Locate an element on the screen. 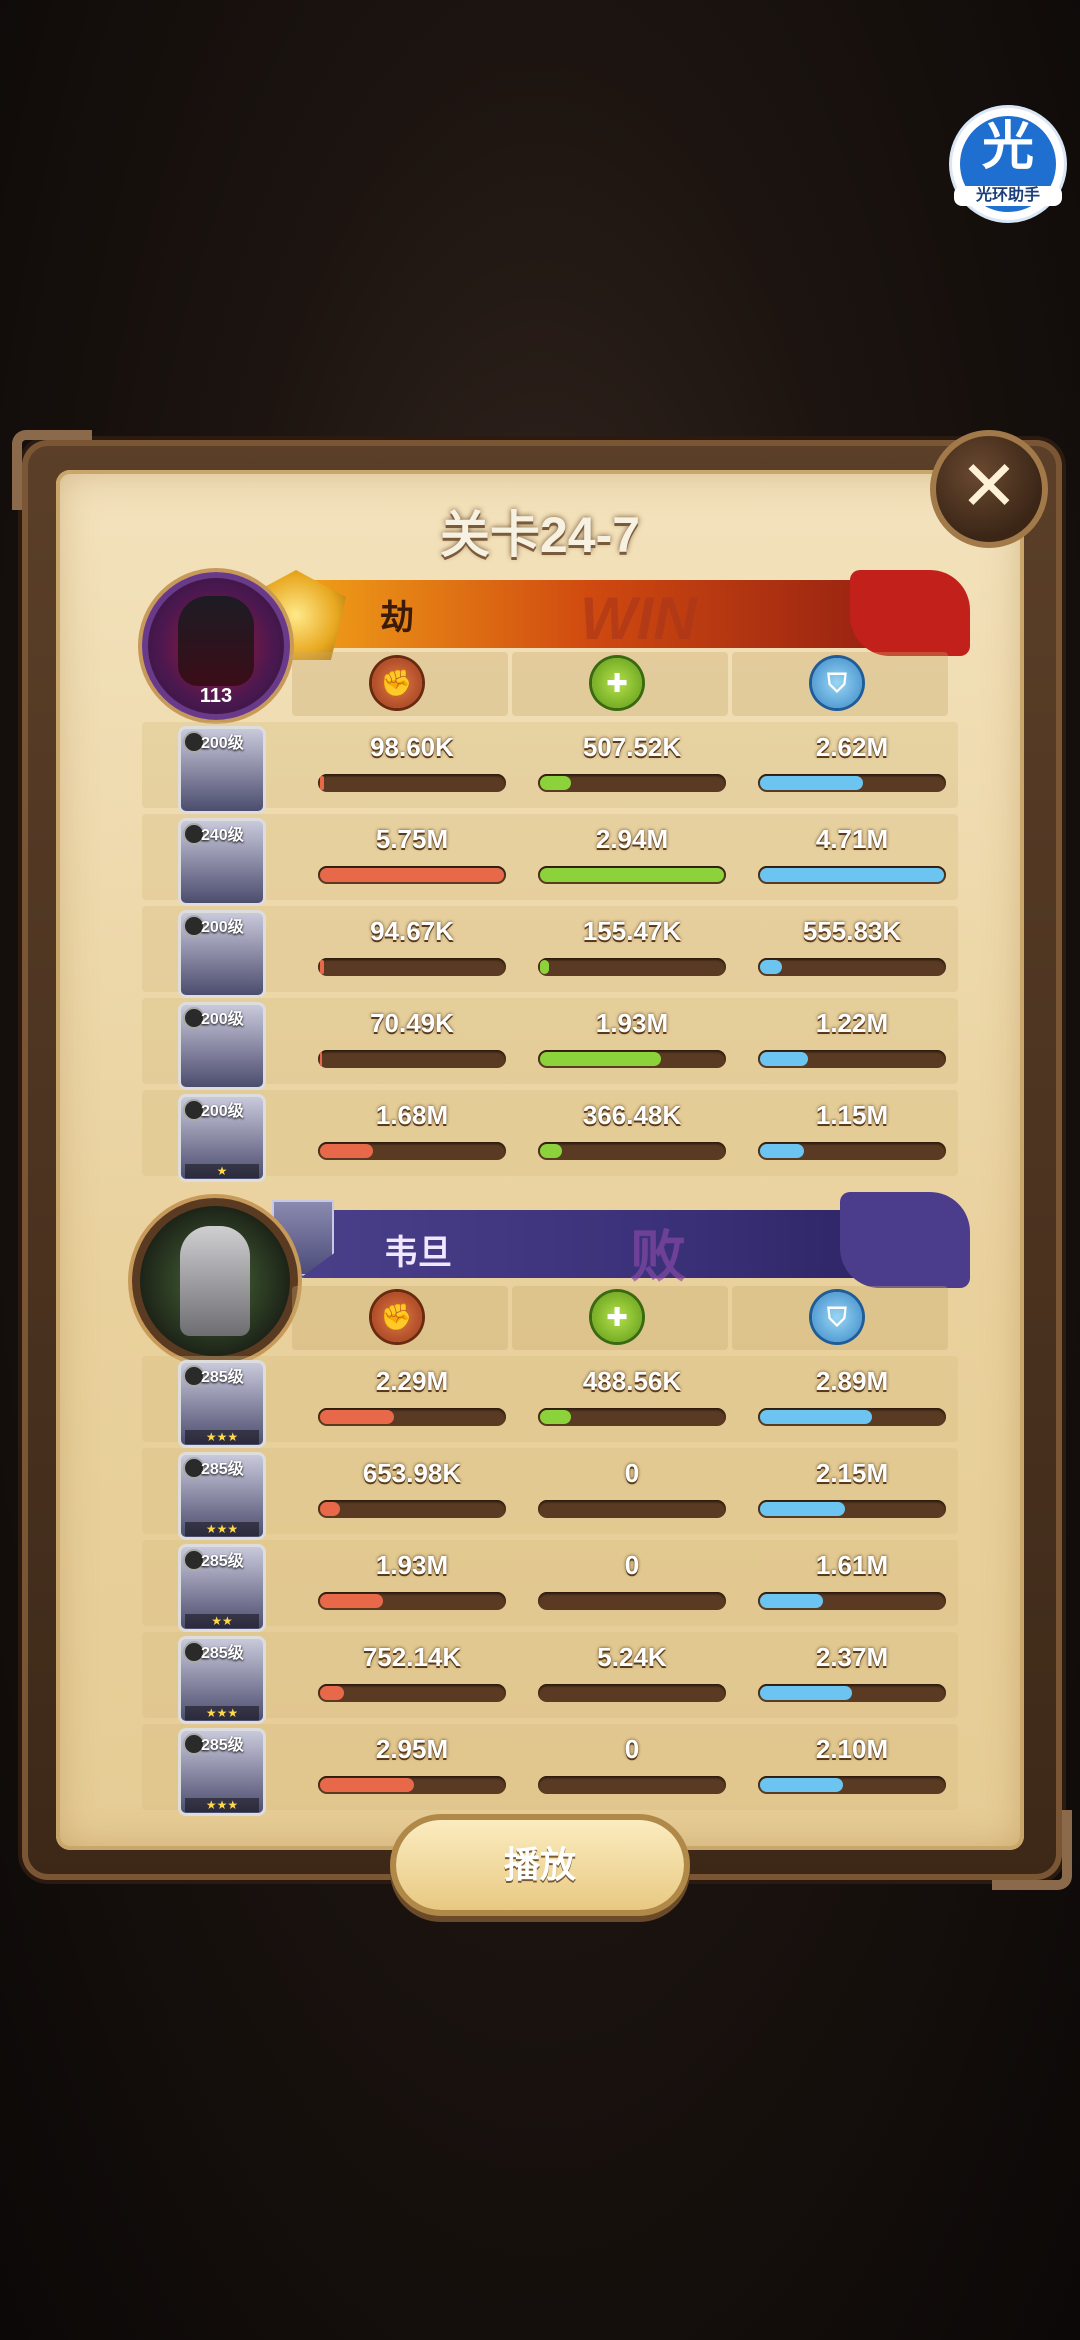  enemy-avatar is located at coordinates (215, 1281).